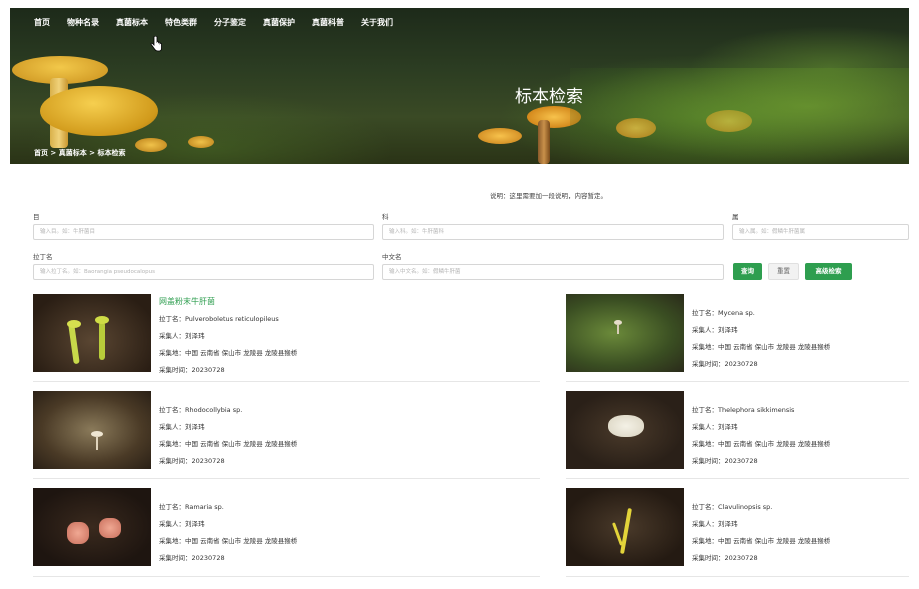 The width and height of the screenshot is (919, 589). I want to click on description-text: 说明：这里需要加一段说明，内容暂定。, so click(548, 196).